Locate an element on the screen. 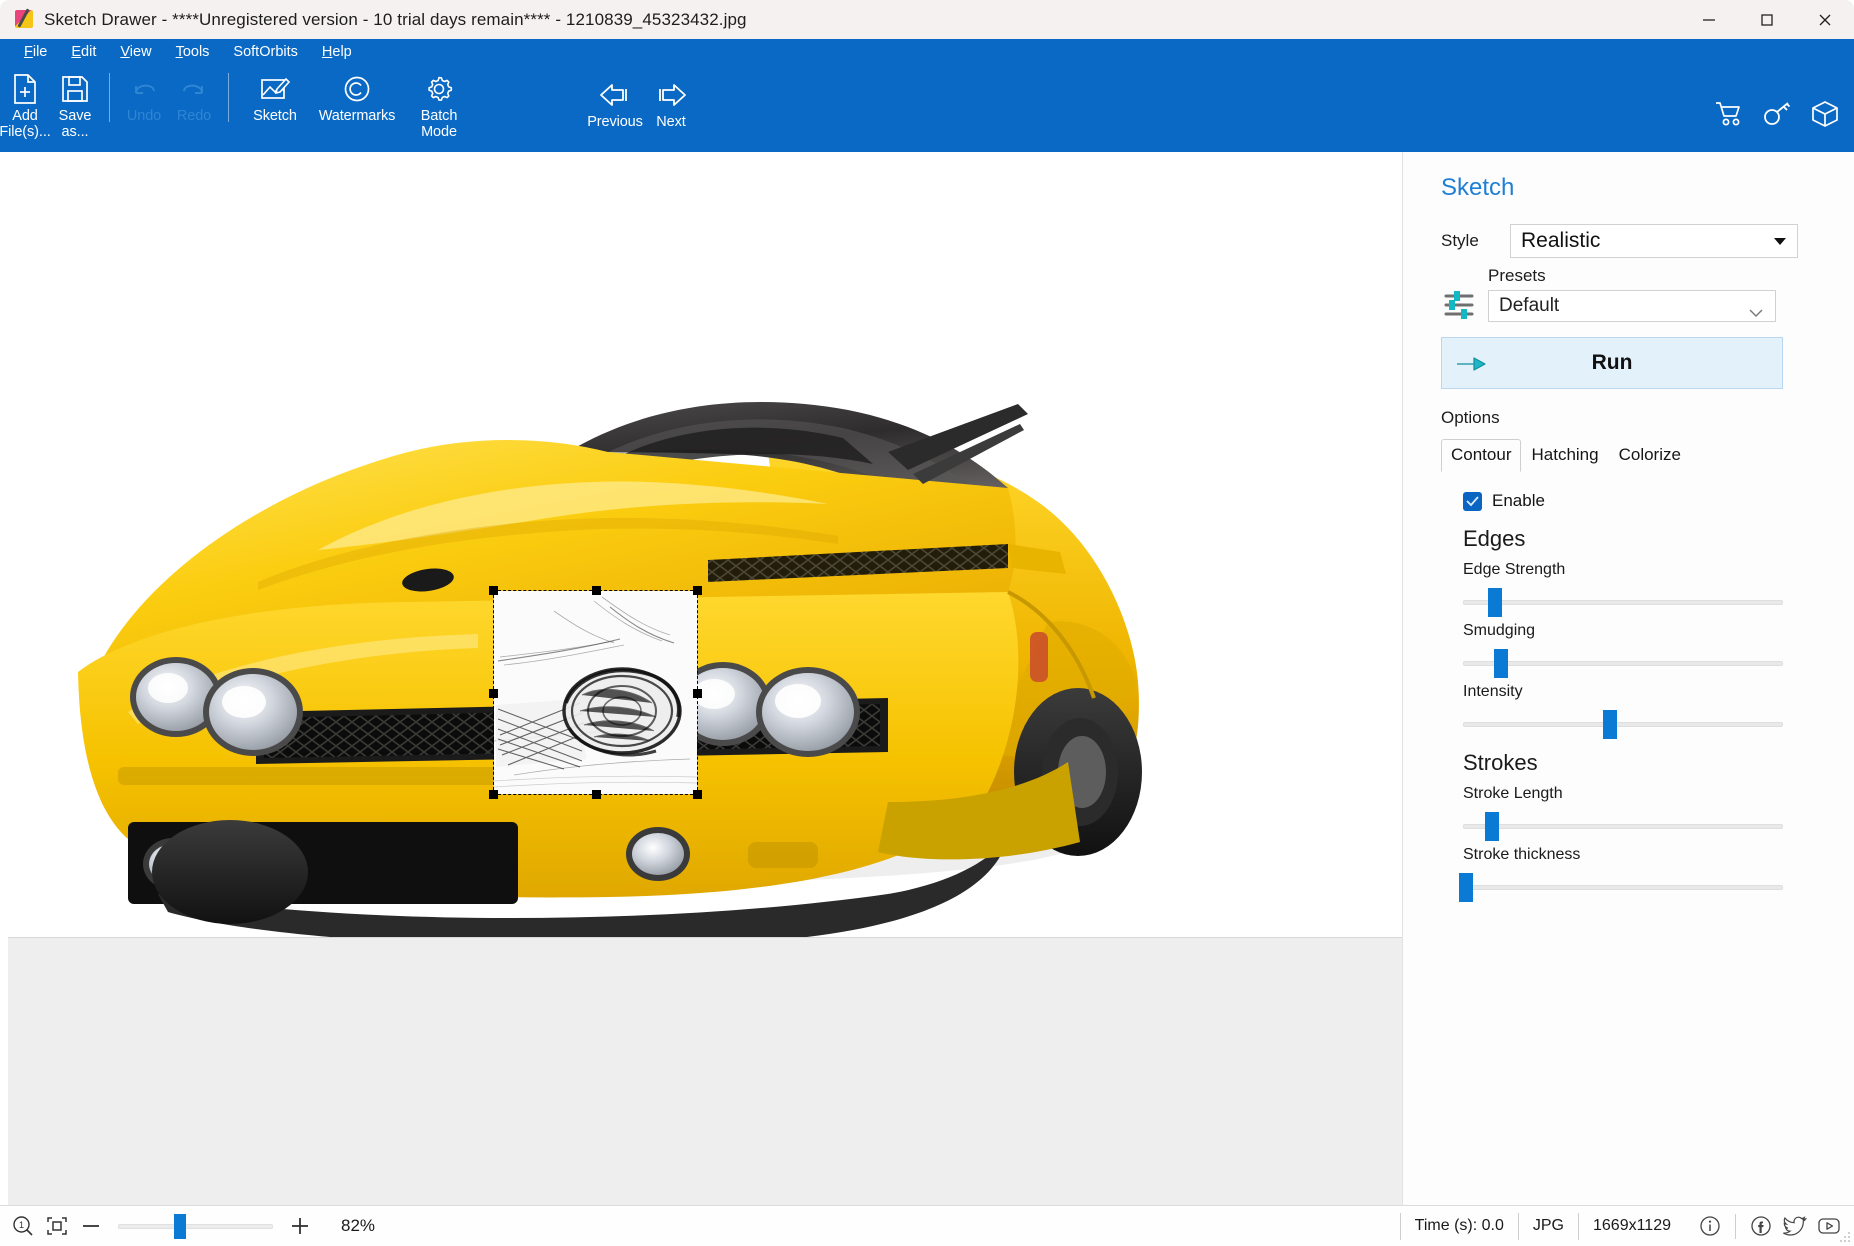 Image resolution: width=1854 pixels, height=1246 pixels. stroke-thickness-slider is located at coordinates (1621, 887).